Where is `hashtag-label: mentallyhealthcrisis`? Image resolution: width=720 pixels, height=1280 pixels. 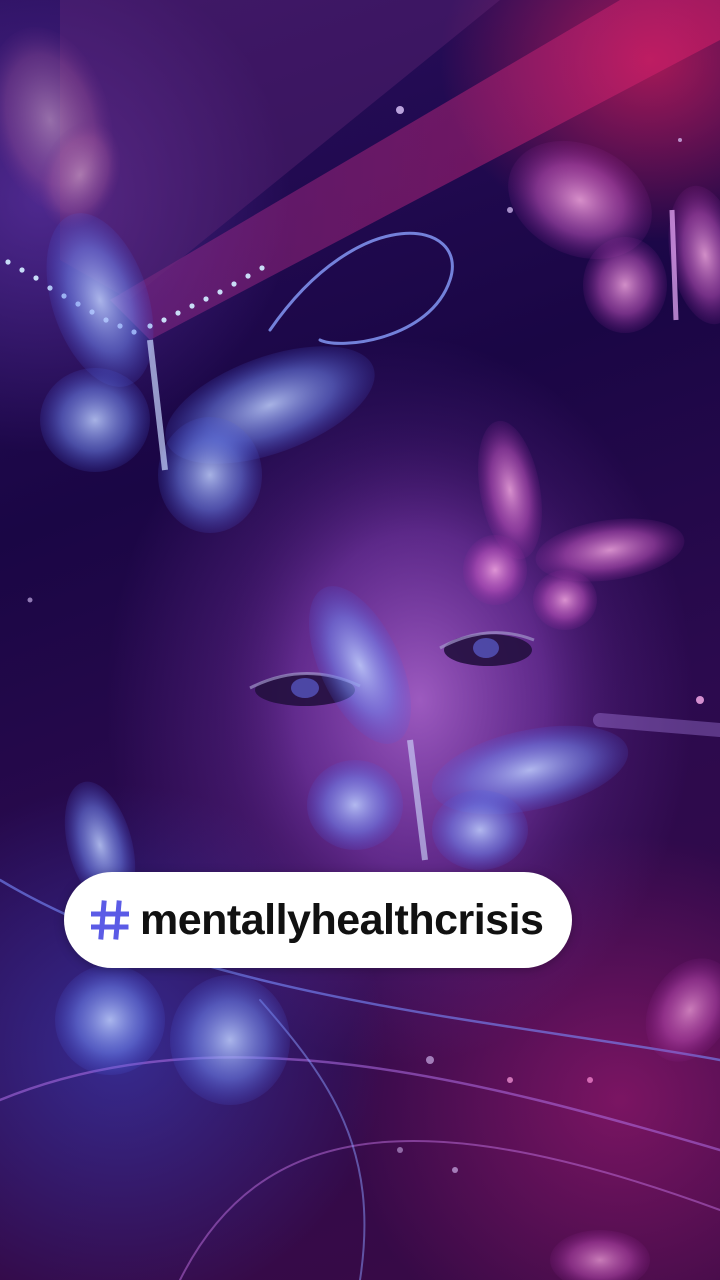
hashtag-label: mentallyhealthcrisis is located at coordinates (342, 919).